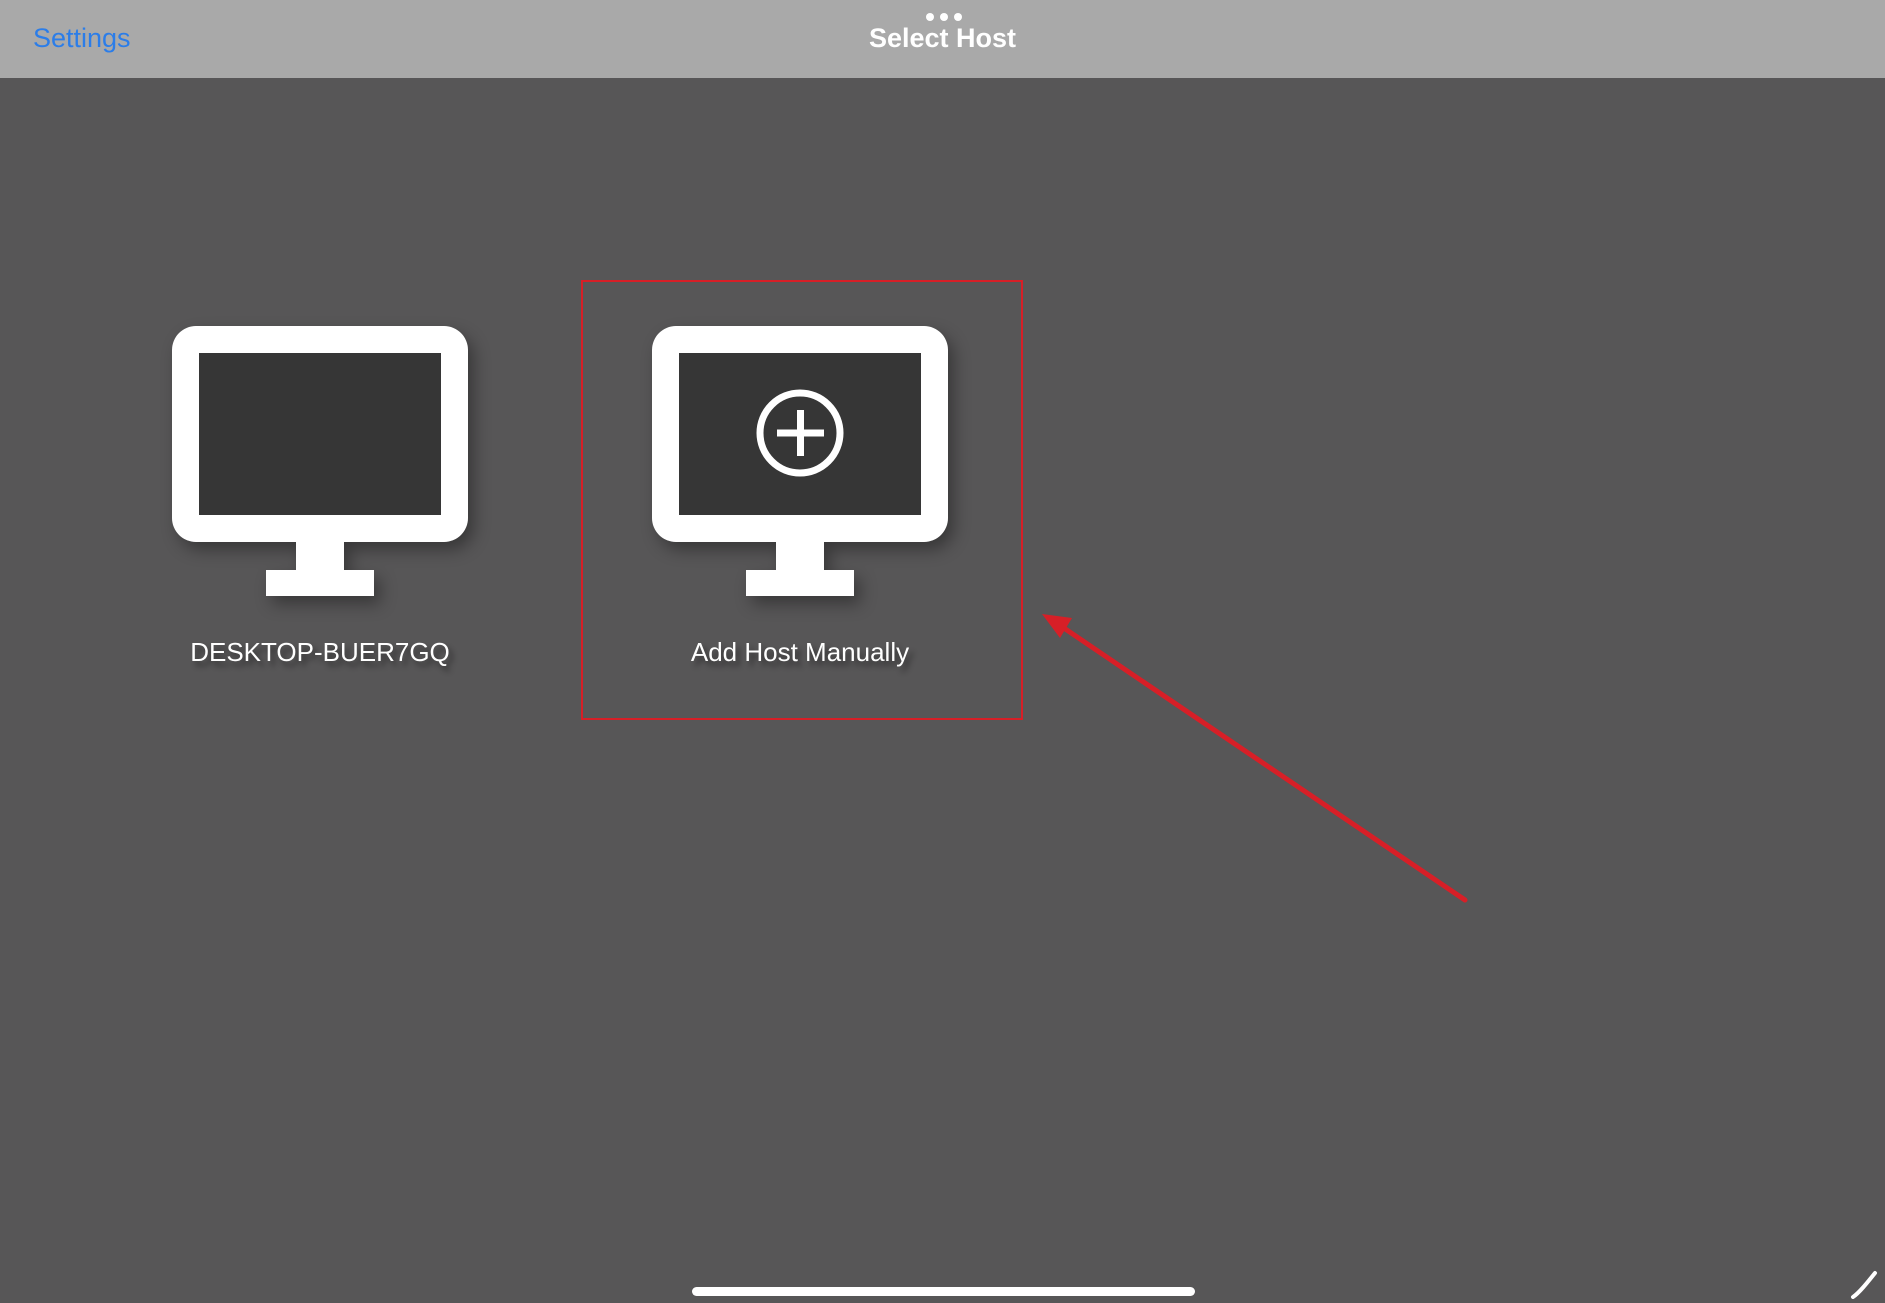  I want to click on page-title: Select Host, so click(942, 38).